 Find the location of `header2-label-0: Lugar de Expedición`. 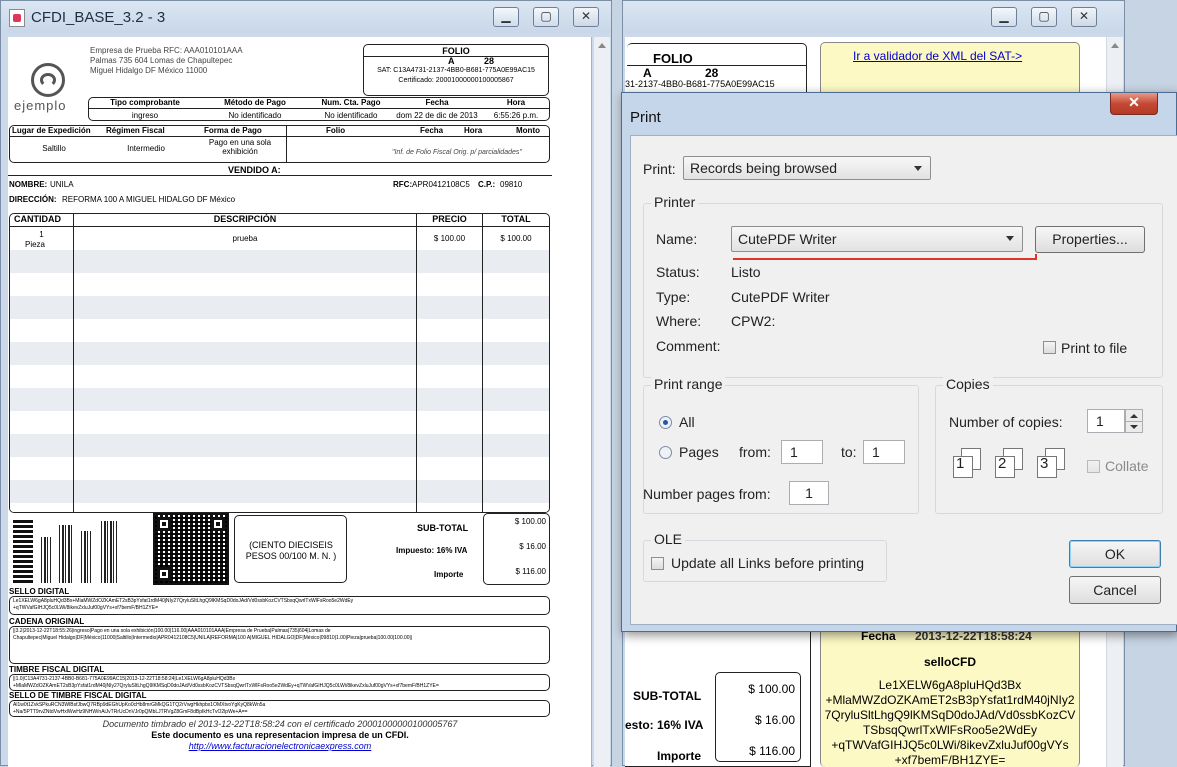

header2-label-0: Lugar de Expedición is located at coordinates (51, 130).